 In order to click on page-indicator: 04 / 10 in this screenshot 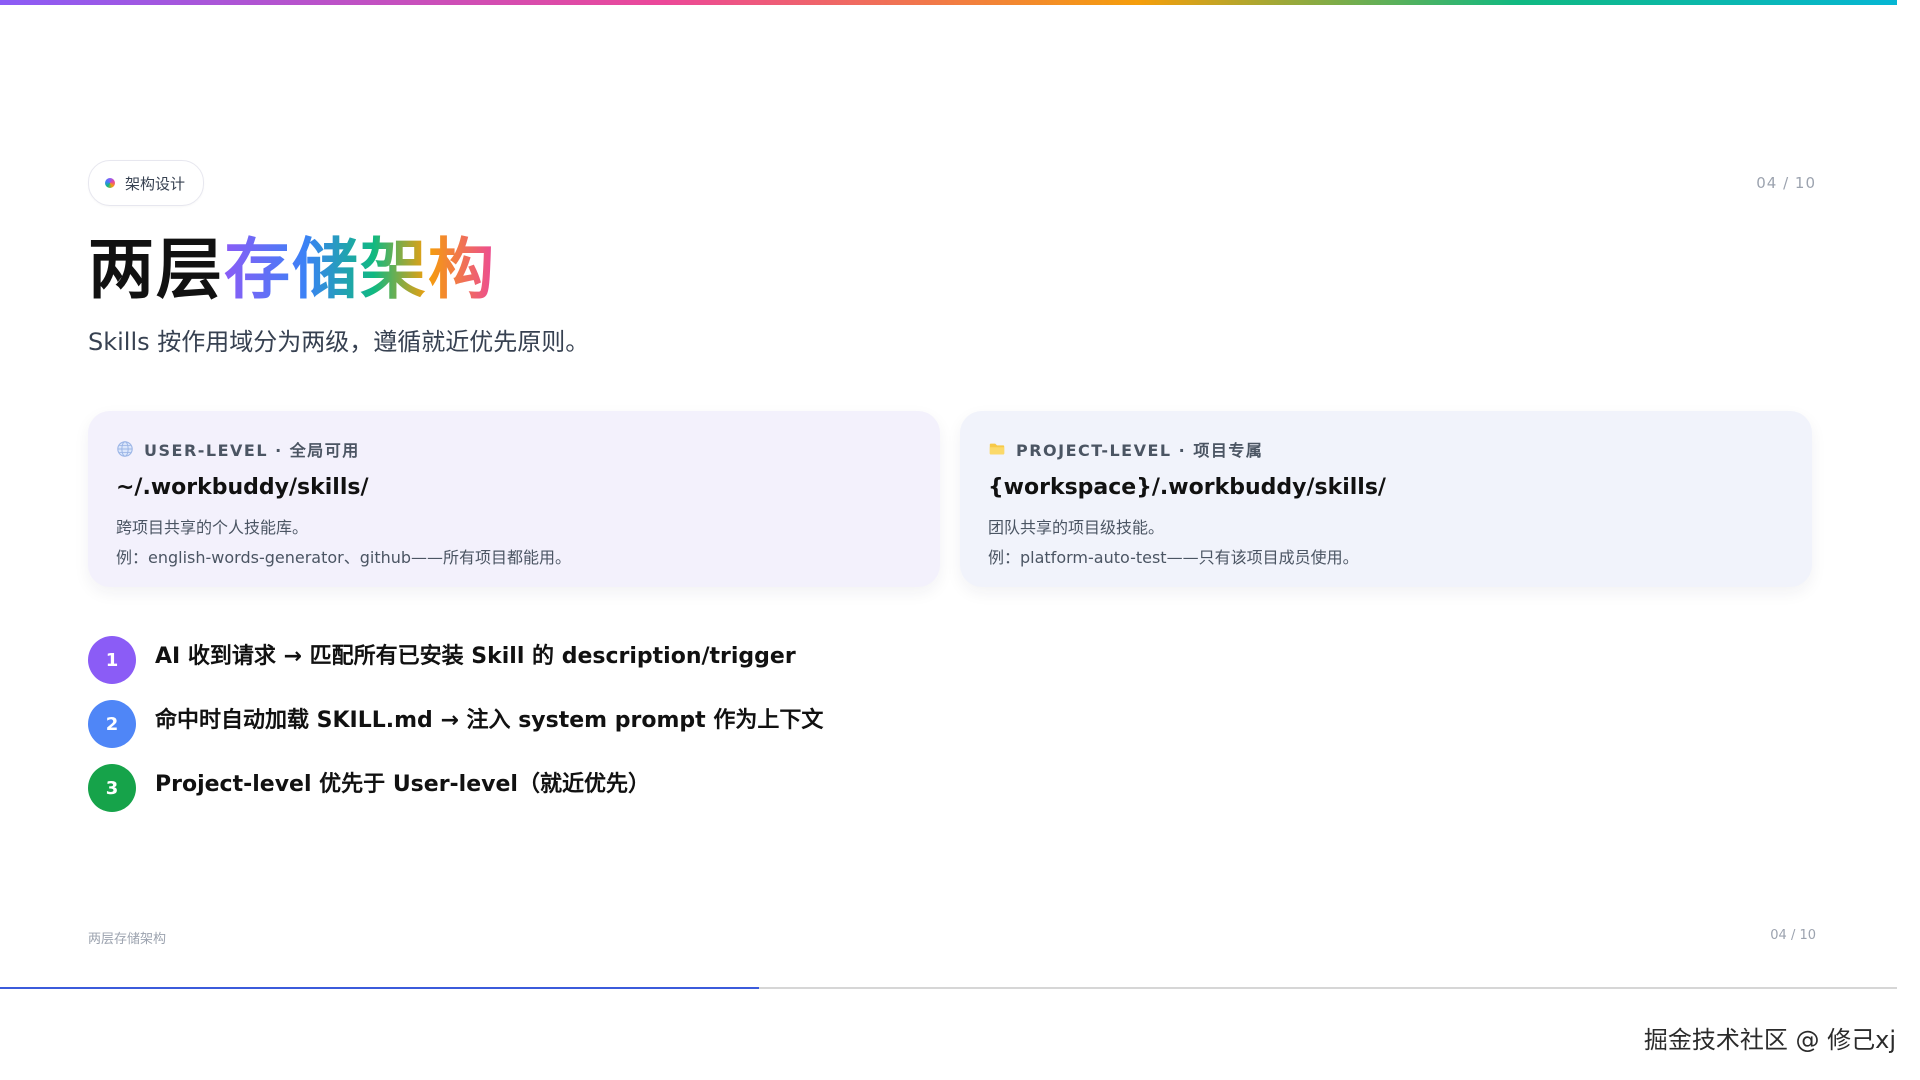, I will do `click(1786, 183)`.